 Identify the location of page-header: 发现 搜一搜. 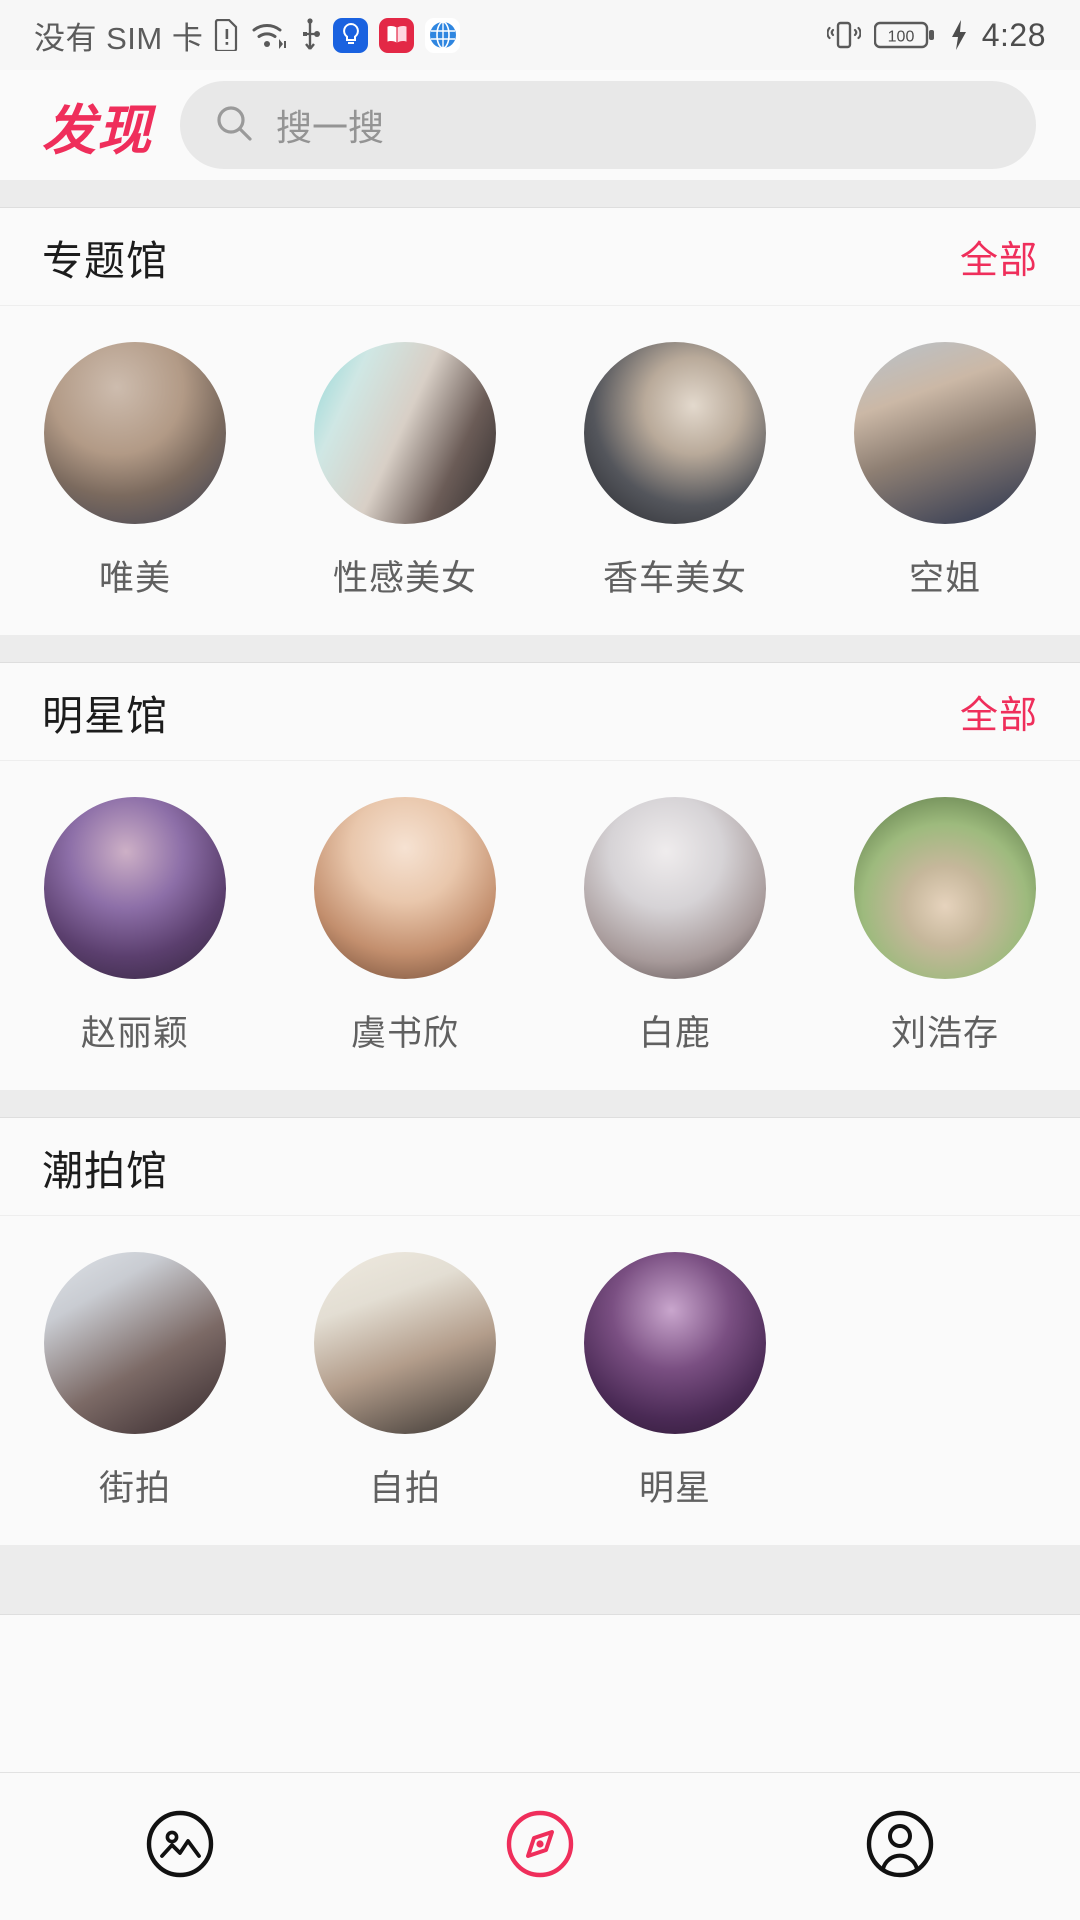
(540, 125).